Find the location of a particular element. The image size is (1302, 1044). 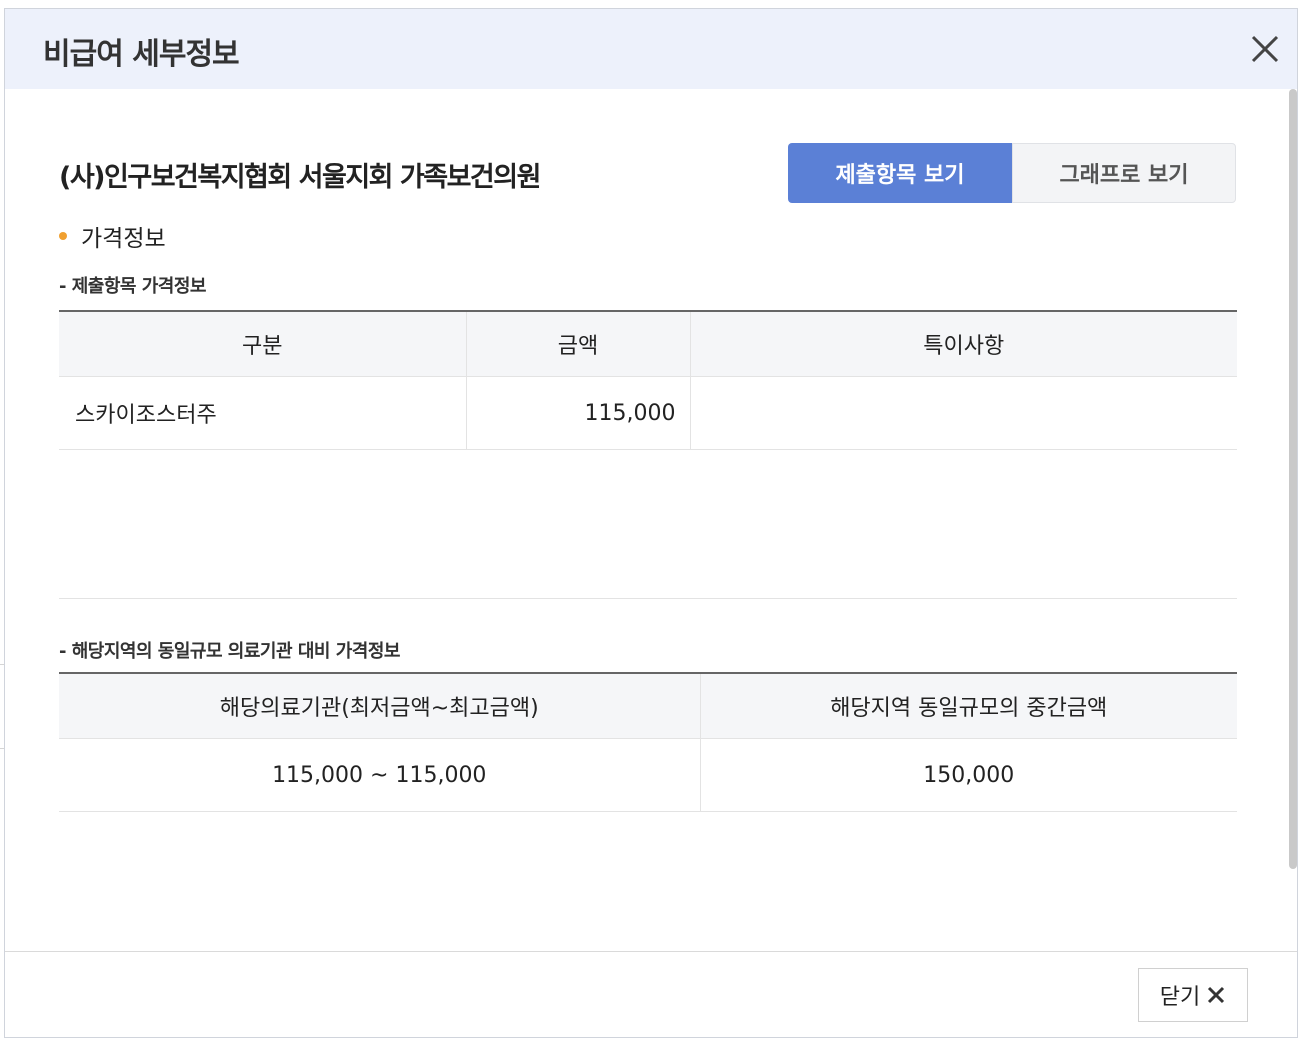

submitted-price-heading: - 제출항목 가격정보 is located at coordinates (132, 286).